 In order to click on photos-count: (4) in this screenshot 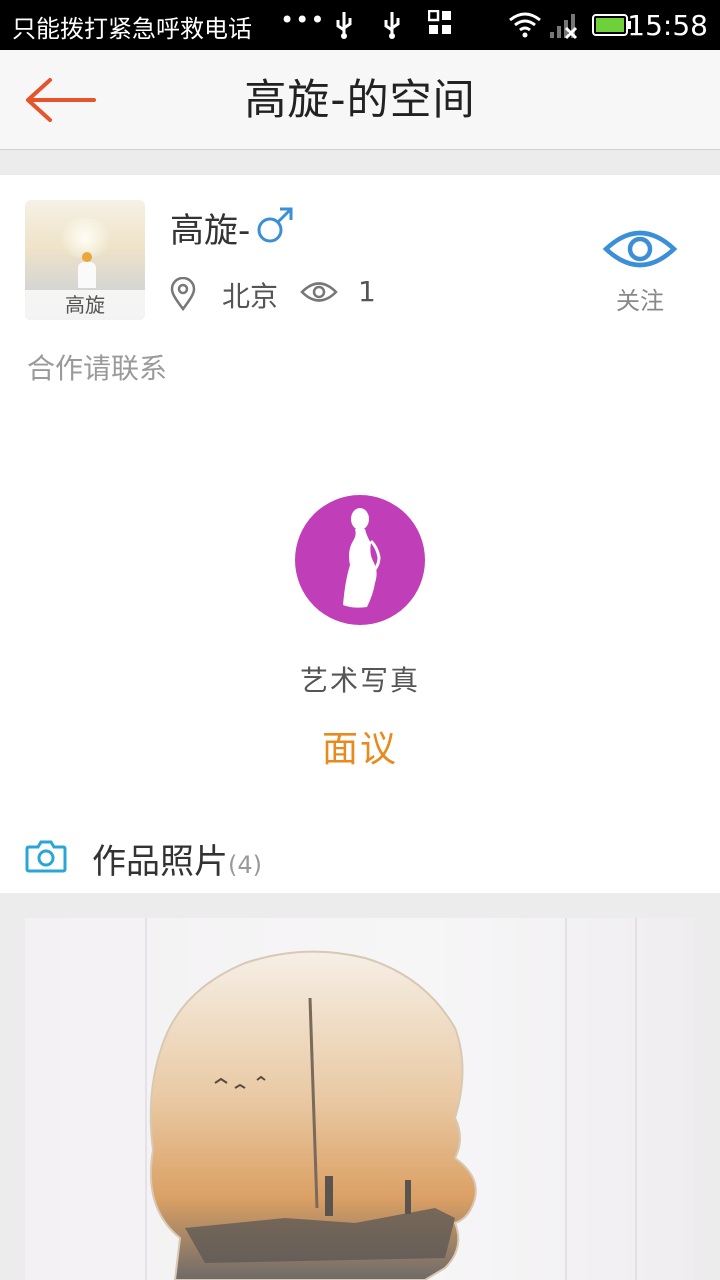, I will do `click(245, 865)`.